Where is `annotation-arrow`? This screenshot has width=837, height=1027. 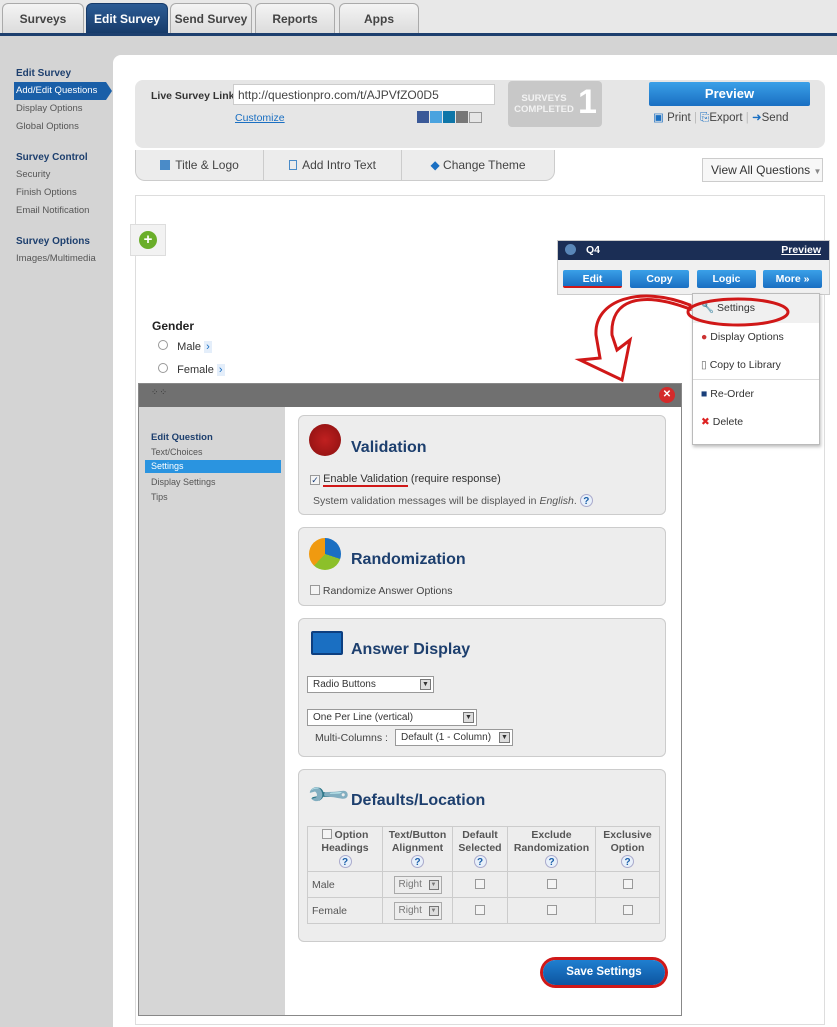 annotation-arrow is located at coordinates (633, 338).